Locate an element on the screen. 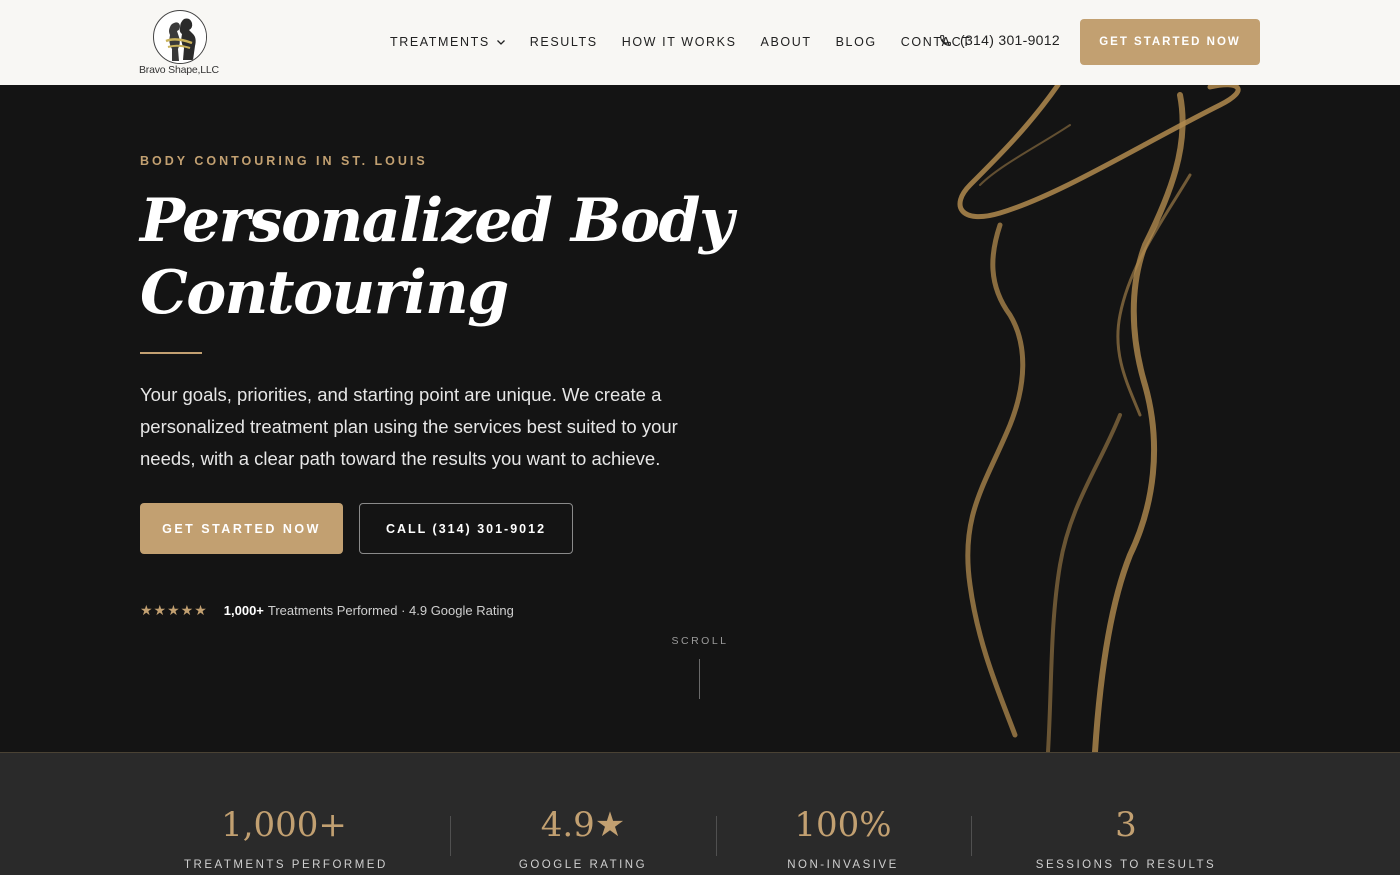 This screenshot has height=875, width=1400. hero-title-line-1: Personalized Body is located at coordinates (437, 221).